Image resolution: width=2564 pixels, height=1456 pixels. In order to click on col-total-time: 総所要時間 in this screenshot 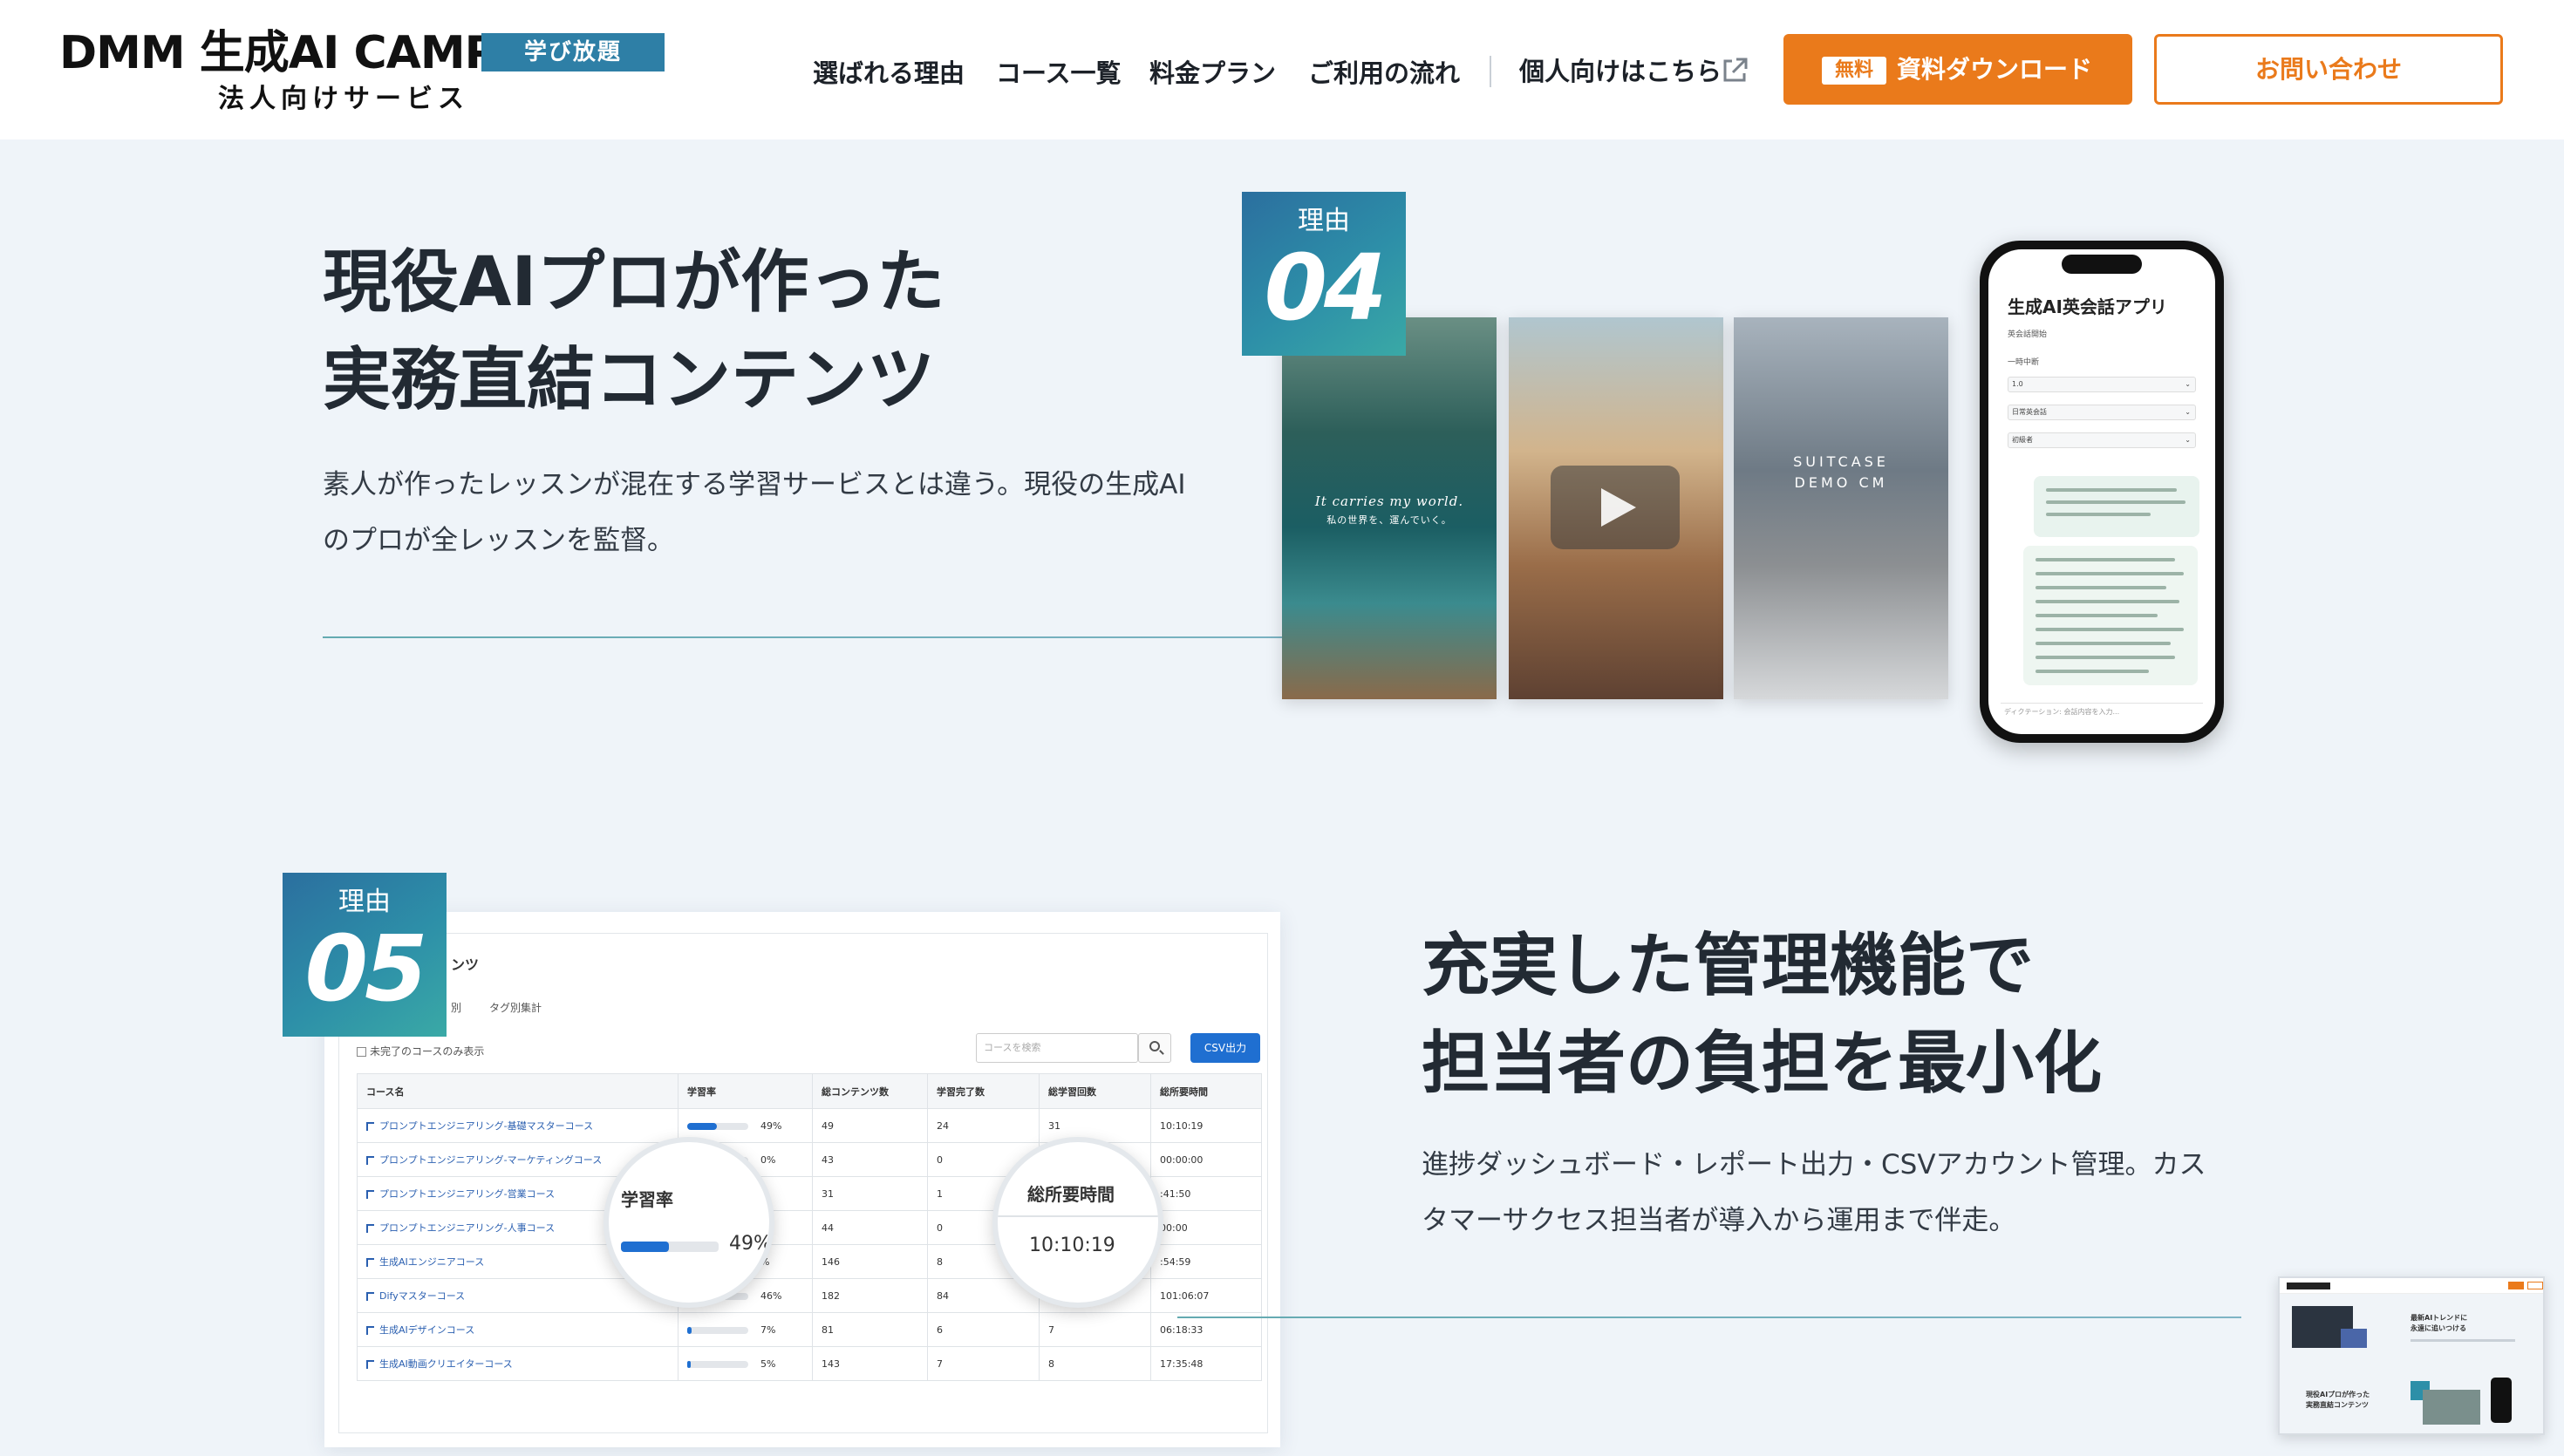, I will do `click(1206, 1091)`.